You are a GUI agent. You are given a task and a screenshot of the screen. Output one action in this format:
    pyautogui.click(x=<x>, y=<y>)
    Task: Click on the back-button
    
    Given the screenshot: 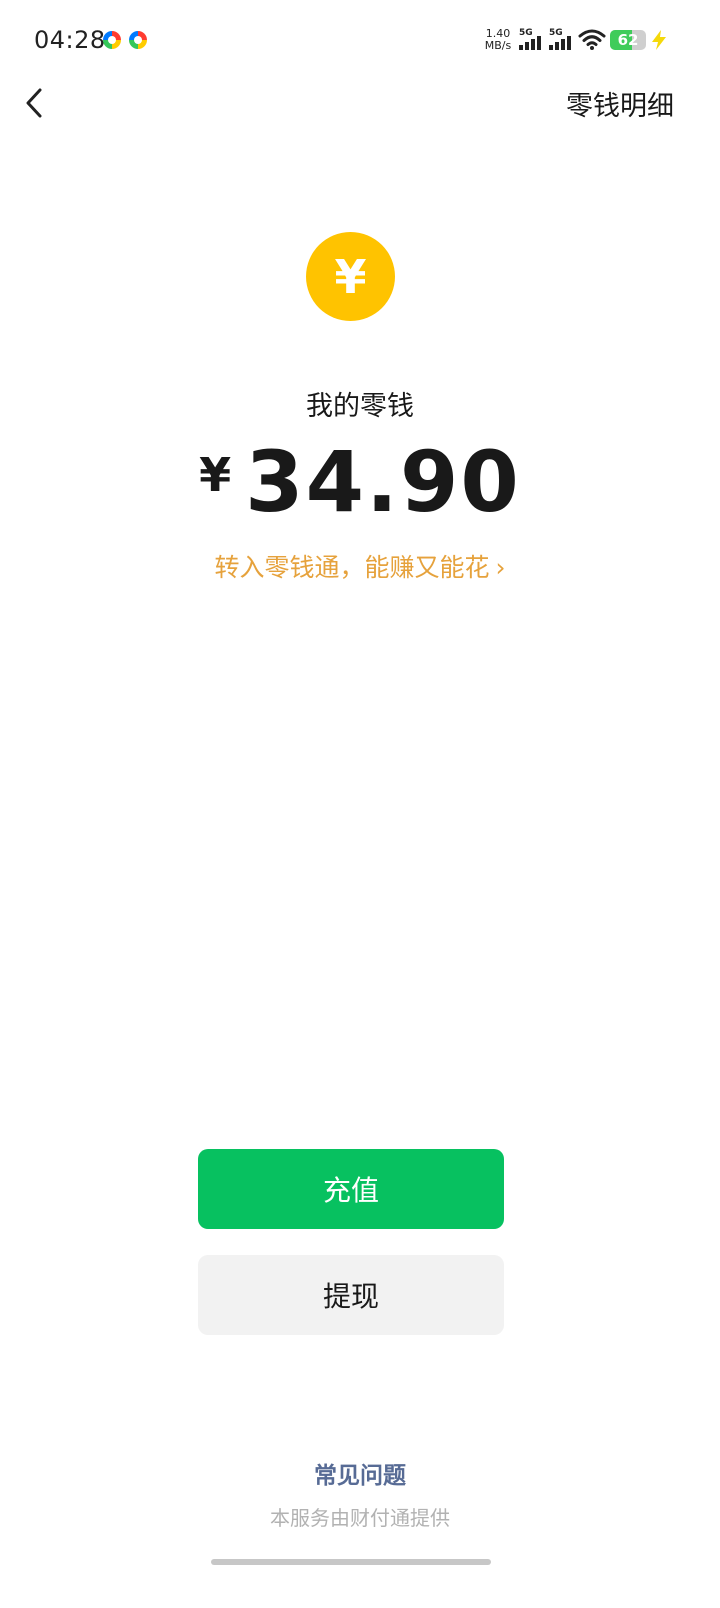 What is the action you would take?
    pyautogui.click(x=38, y=104)
    